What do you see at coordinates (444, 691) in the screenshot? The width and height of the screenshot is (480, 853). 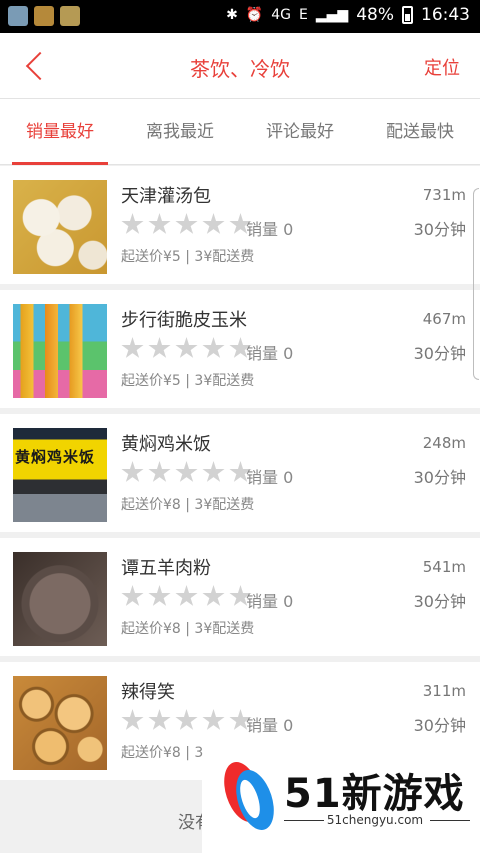 I see `shop-distance: 311m` at bounding box center [444, 691].